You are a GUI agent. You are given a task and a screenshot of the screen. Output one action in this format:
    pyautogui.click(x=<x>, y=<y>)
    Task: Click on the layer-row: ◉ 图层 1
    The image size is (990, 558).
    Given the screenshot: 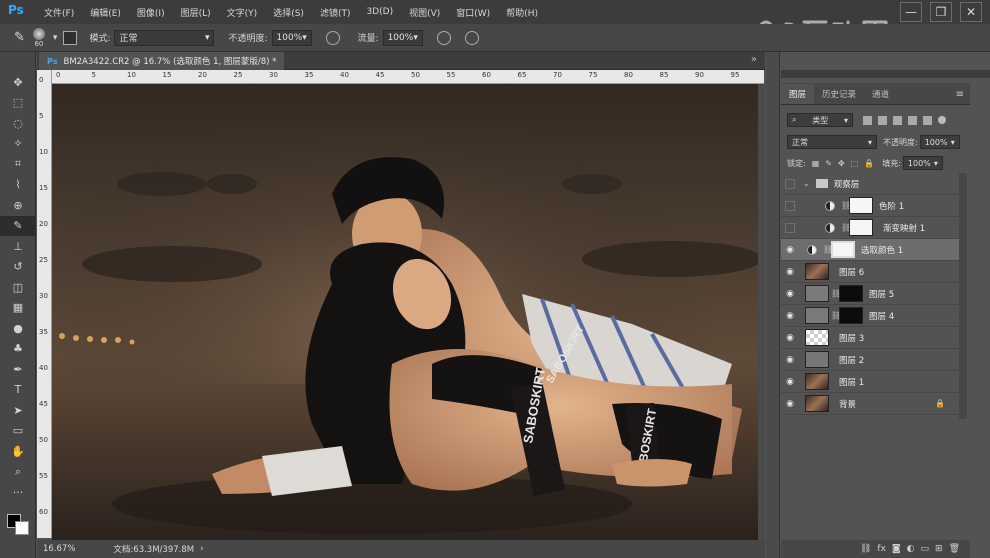 What is the action you would take?
    pyautogui.click(x=870, y=382)
    